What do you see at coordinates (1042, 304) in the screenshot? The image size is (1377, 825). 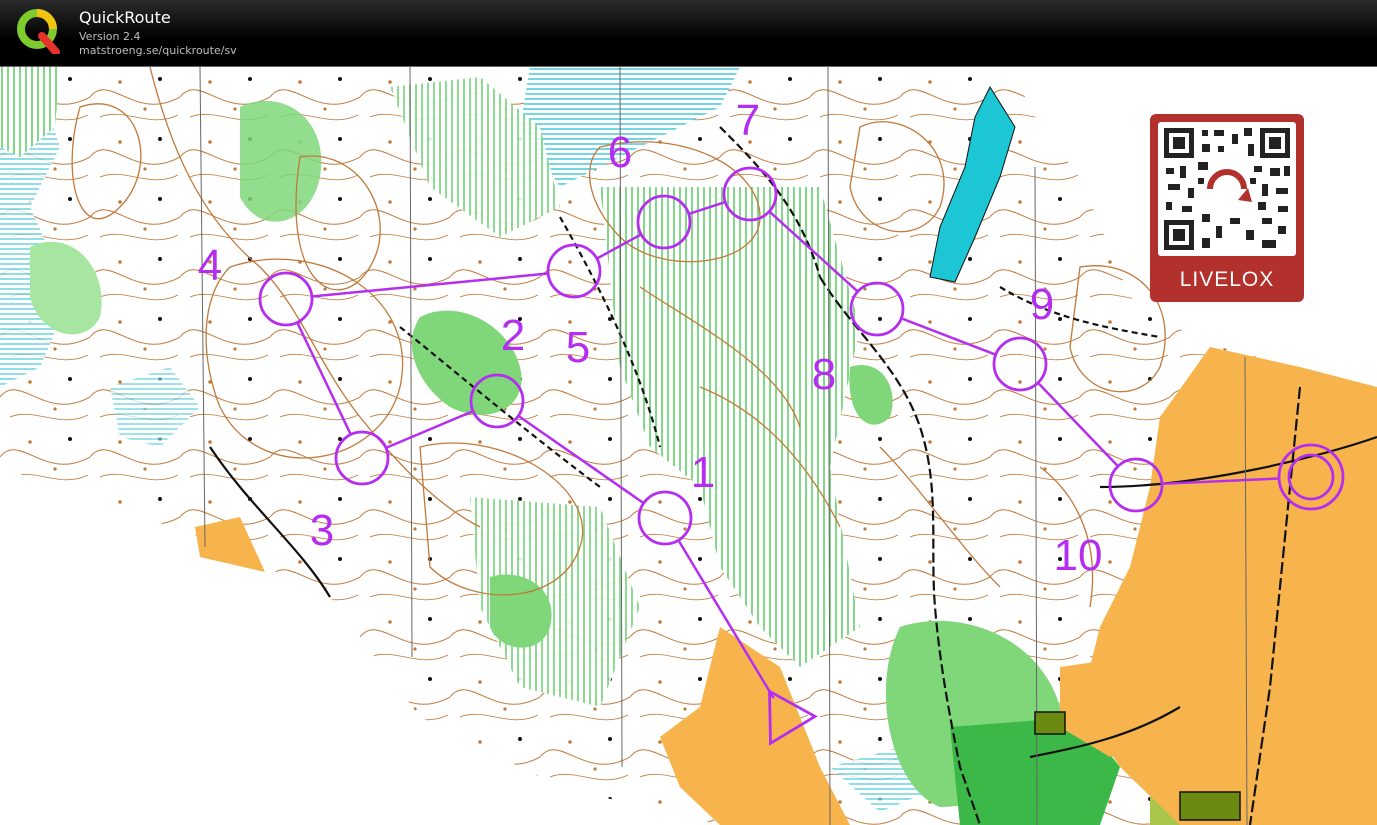 I see `control-number-label: 9` at bounding box center [1042, 304].